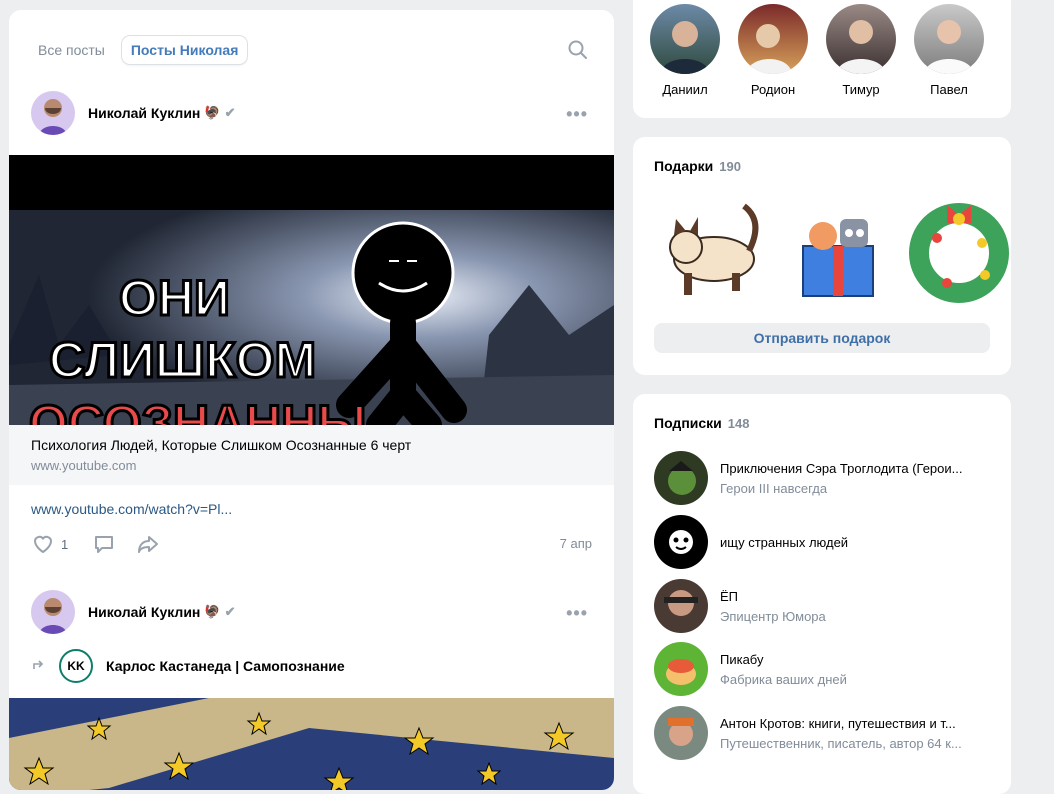 The height and width of the screenshot is (794, 1054). I want to click on like-count: 1, so click(65, 544).